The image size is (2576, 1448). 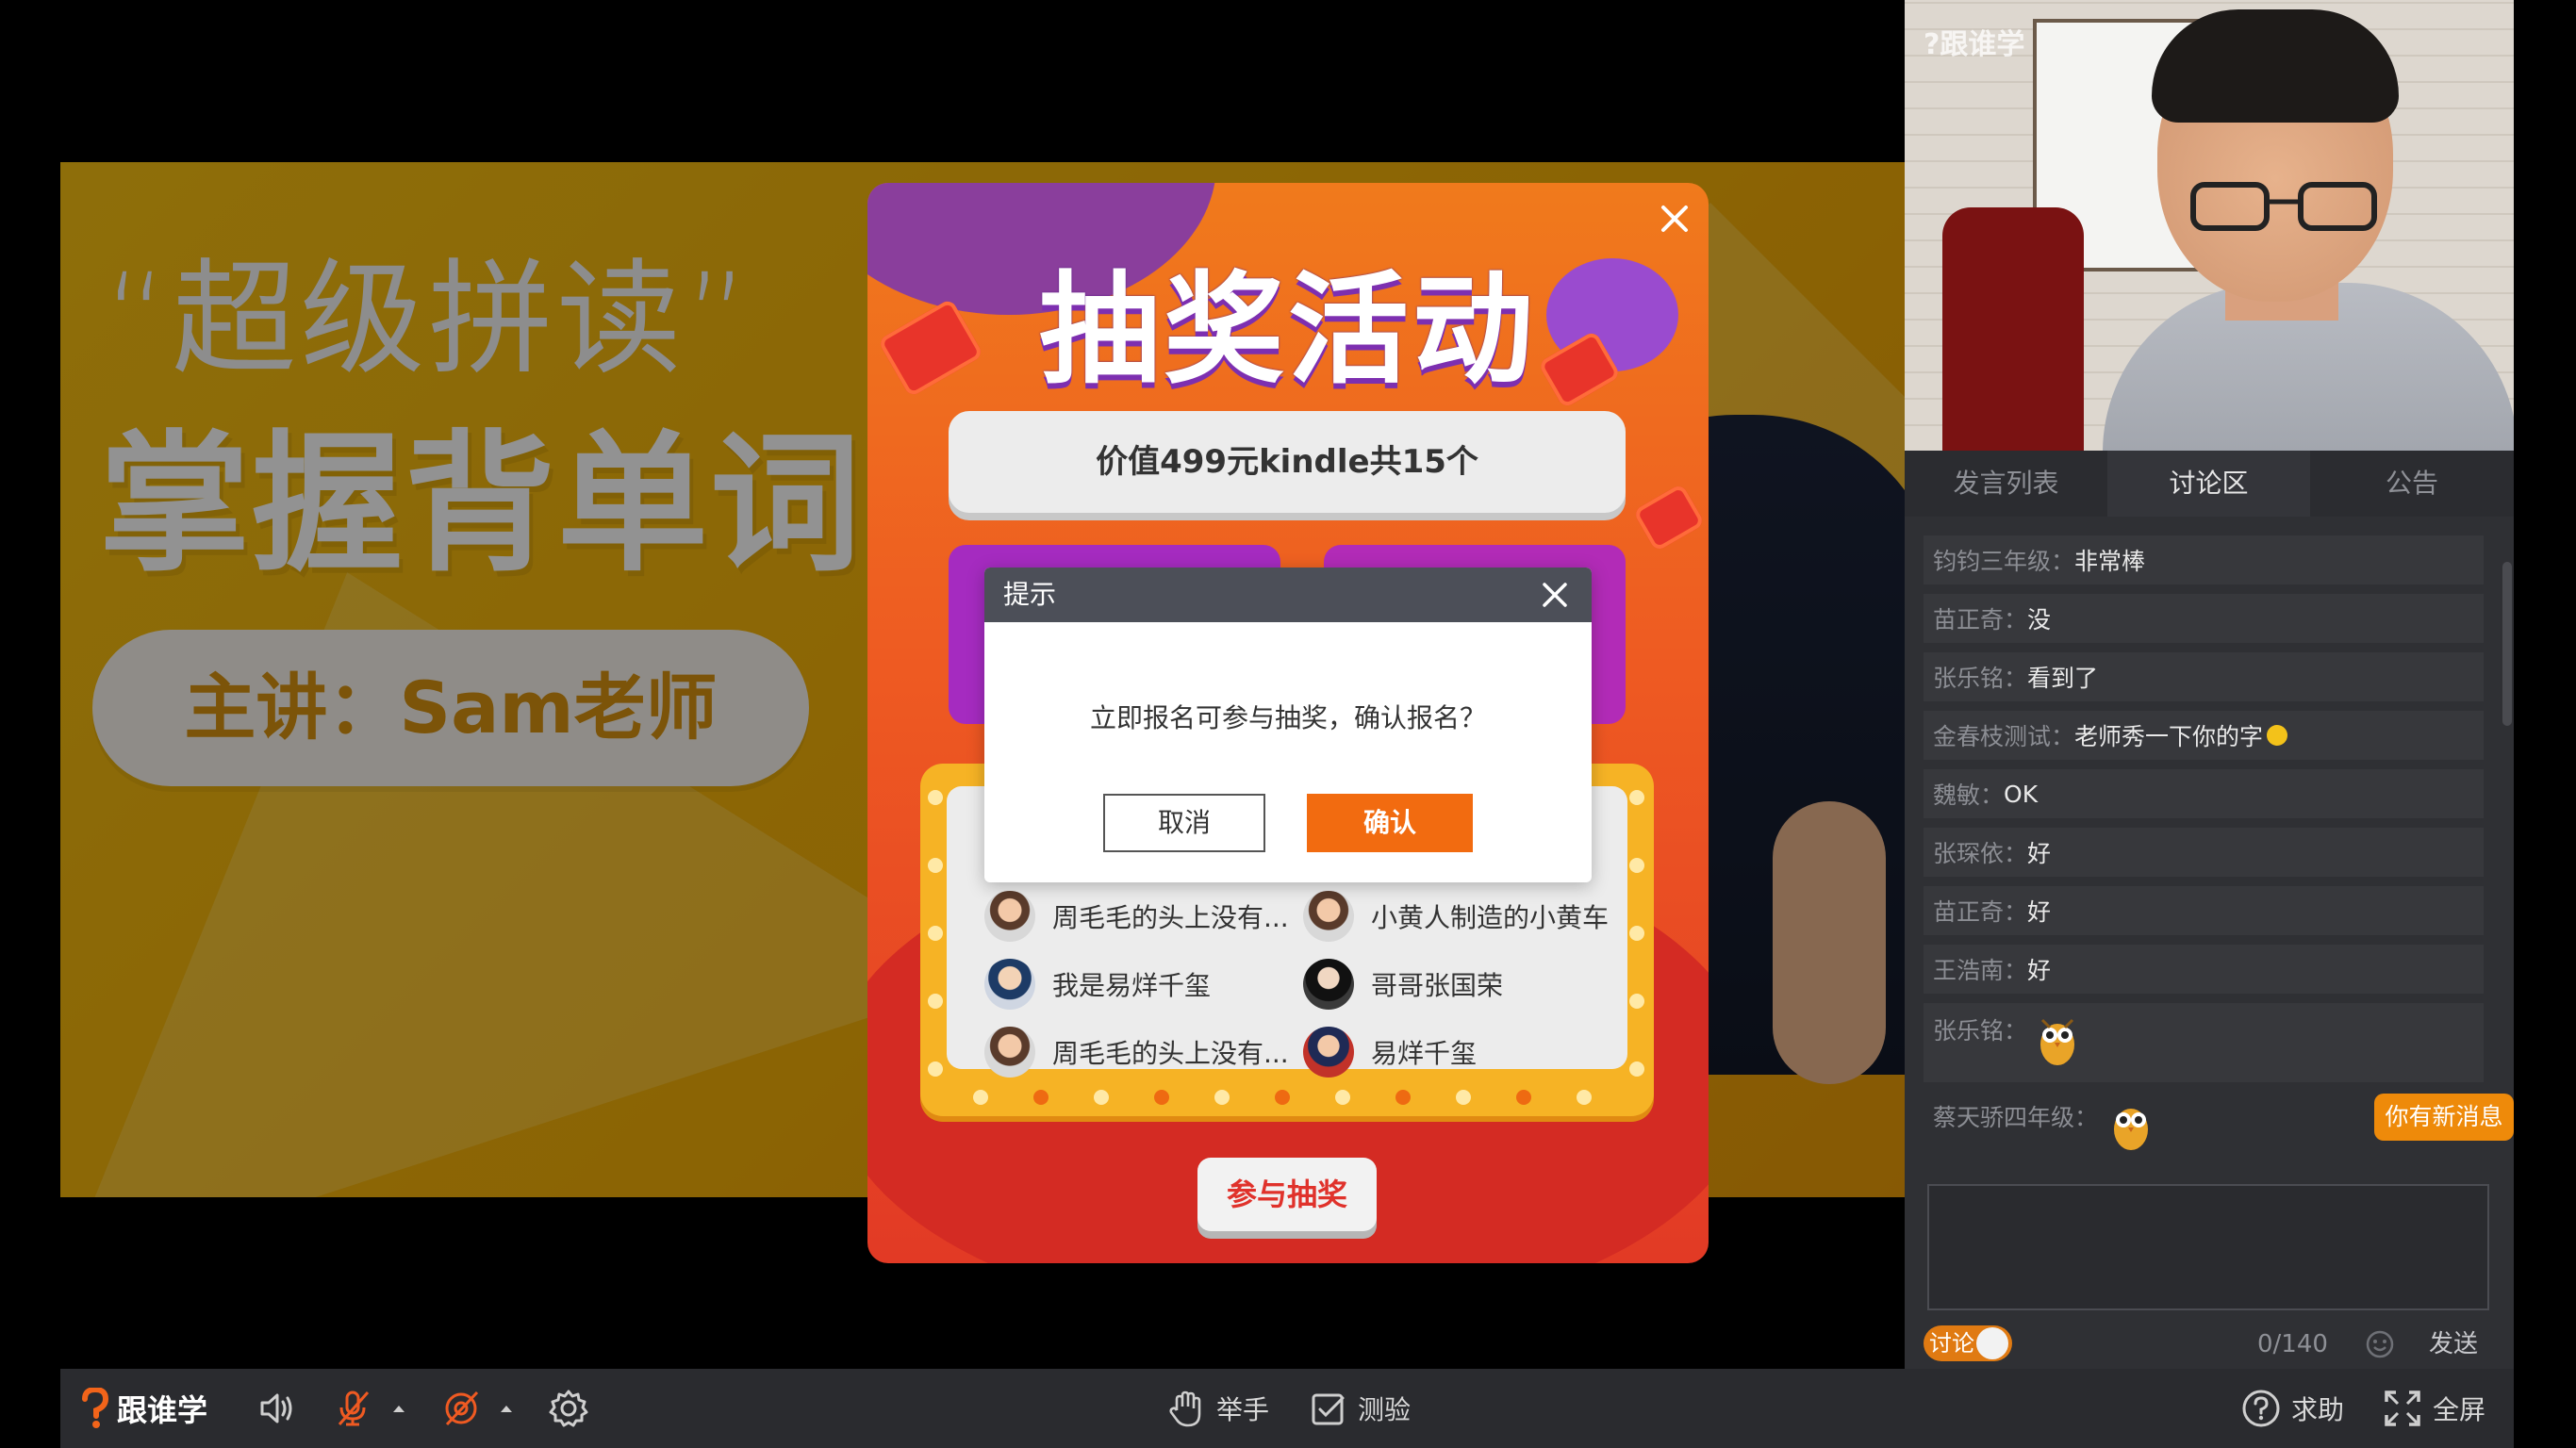 What do you see at coordinates (2402, 1408) in the screenshot?
I see `fullscreen-icon` at bounding box center [2402, 1408].